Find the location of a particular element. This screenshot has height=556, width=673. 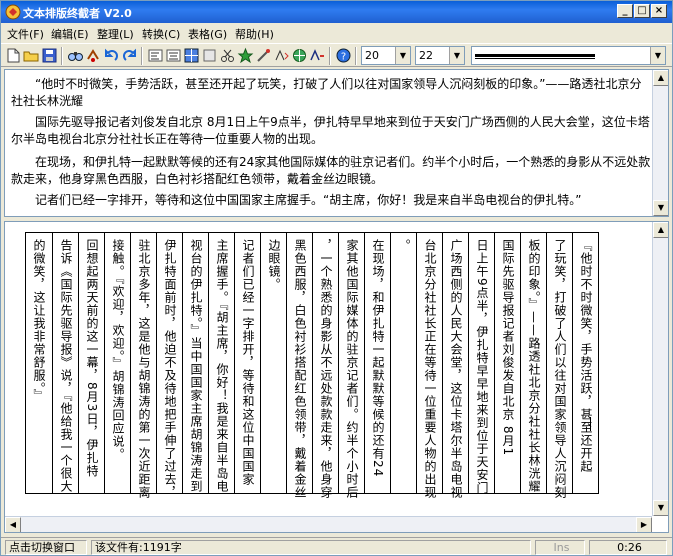

status-hint: 点击切换窗口 is located at coordinates (46, 547).